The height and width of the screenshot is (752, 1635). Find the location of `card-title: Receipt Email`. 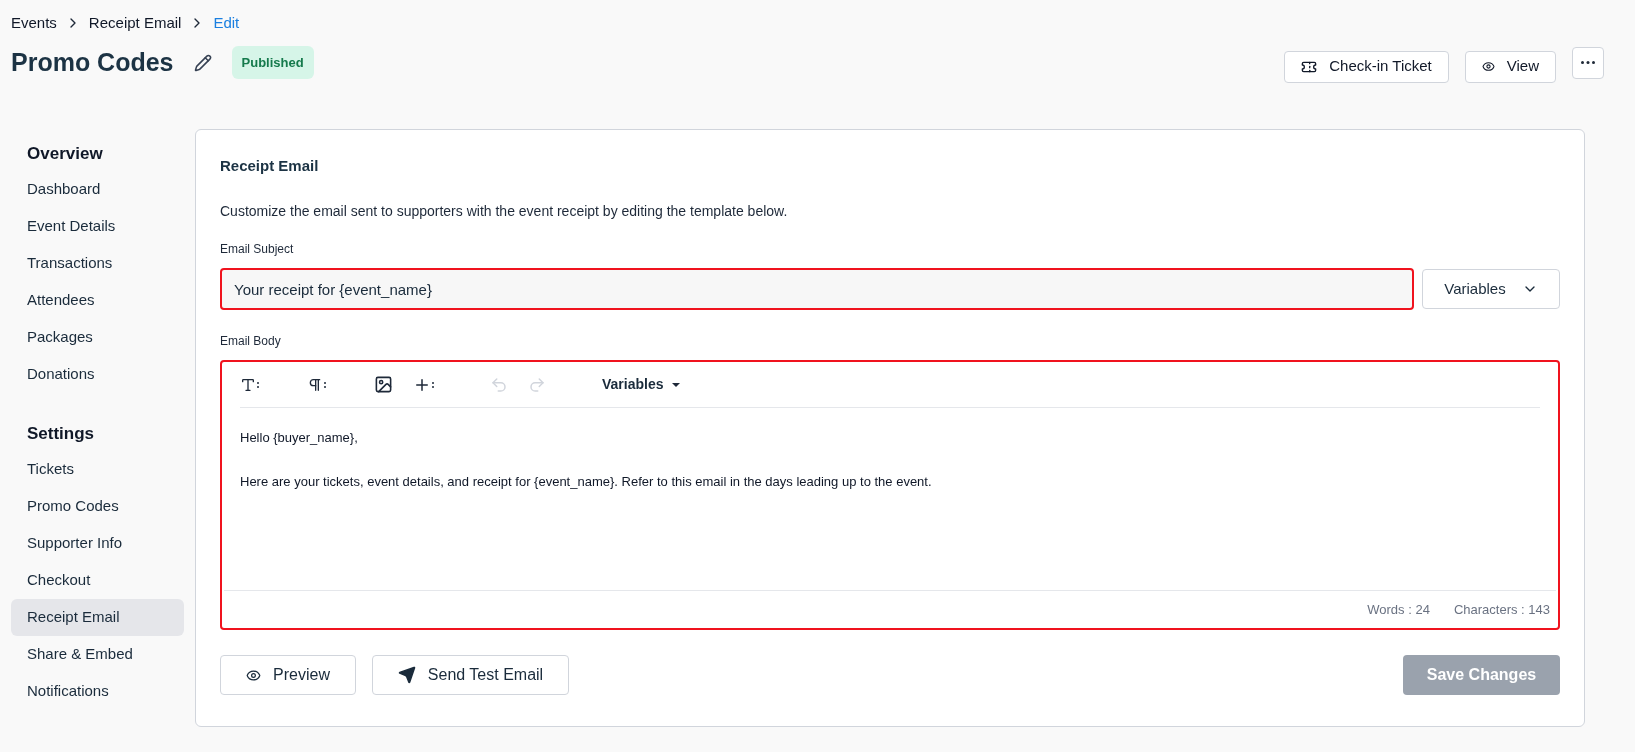

card-title: Receipt Email is located at coordinates (270, 165).